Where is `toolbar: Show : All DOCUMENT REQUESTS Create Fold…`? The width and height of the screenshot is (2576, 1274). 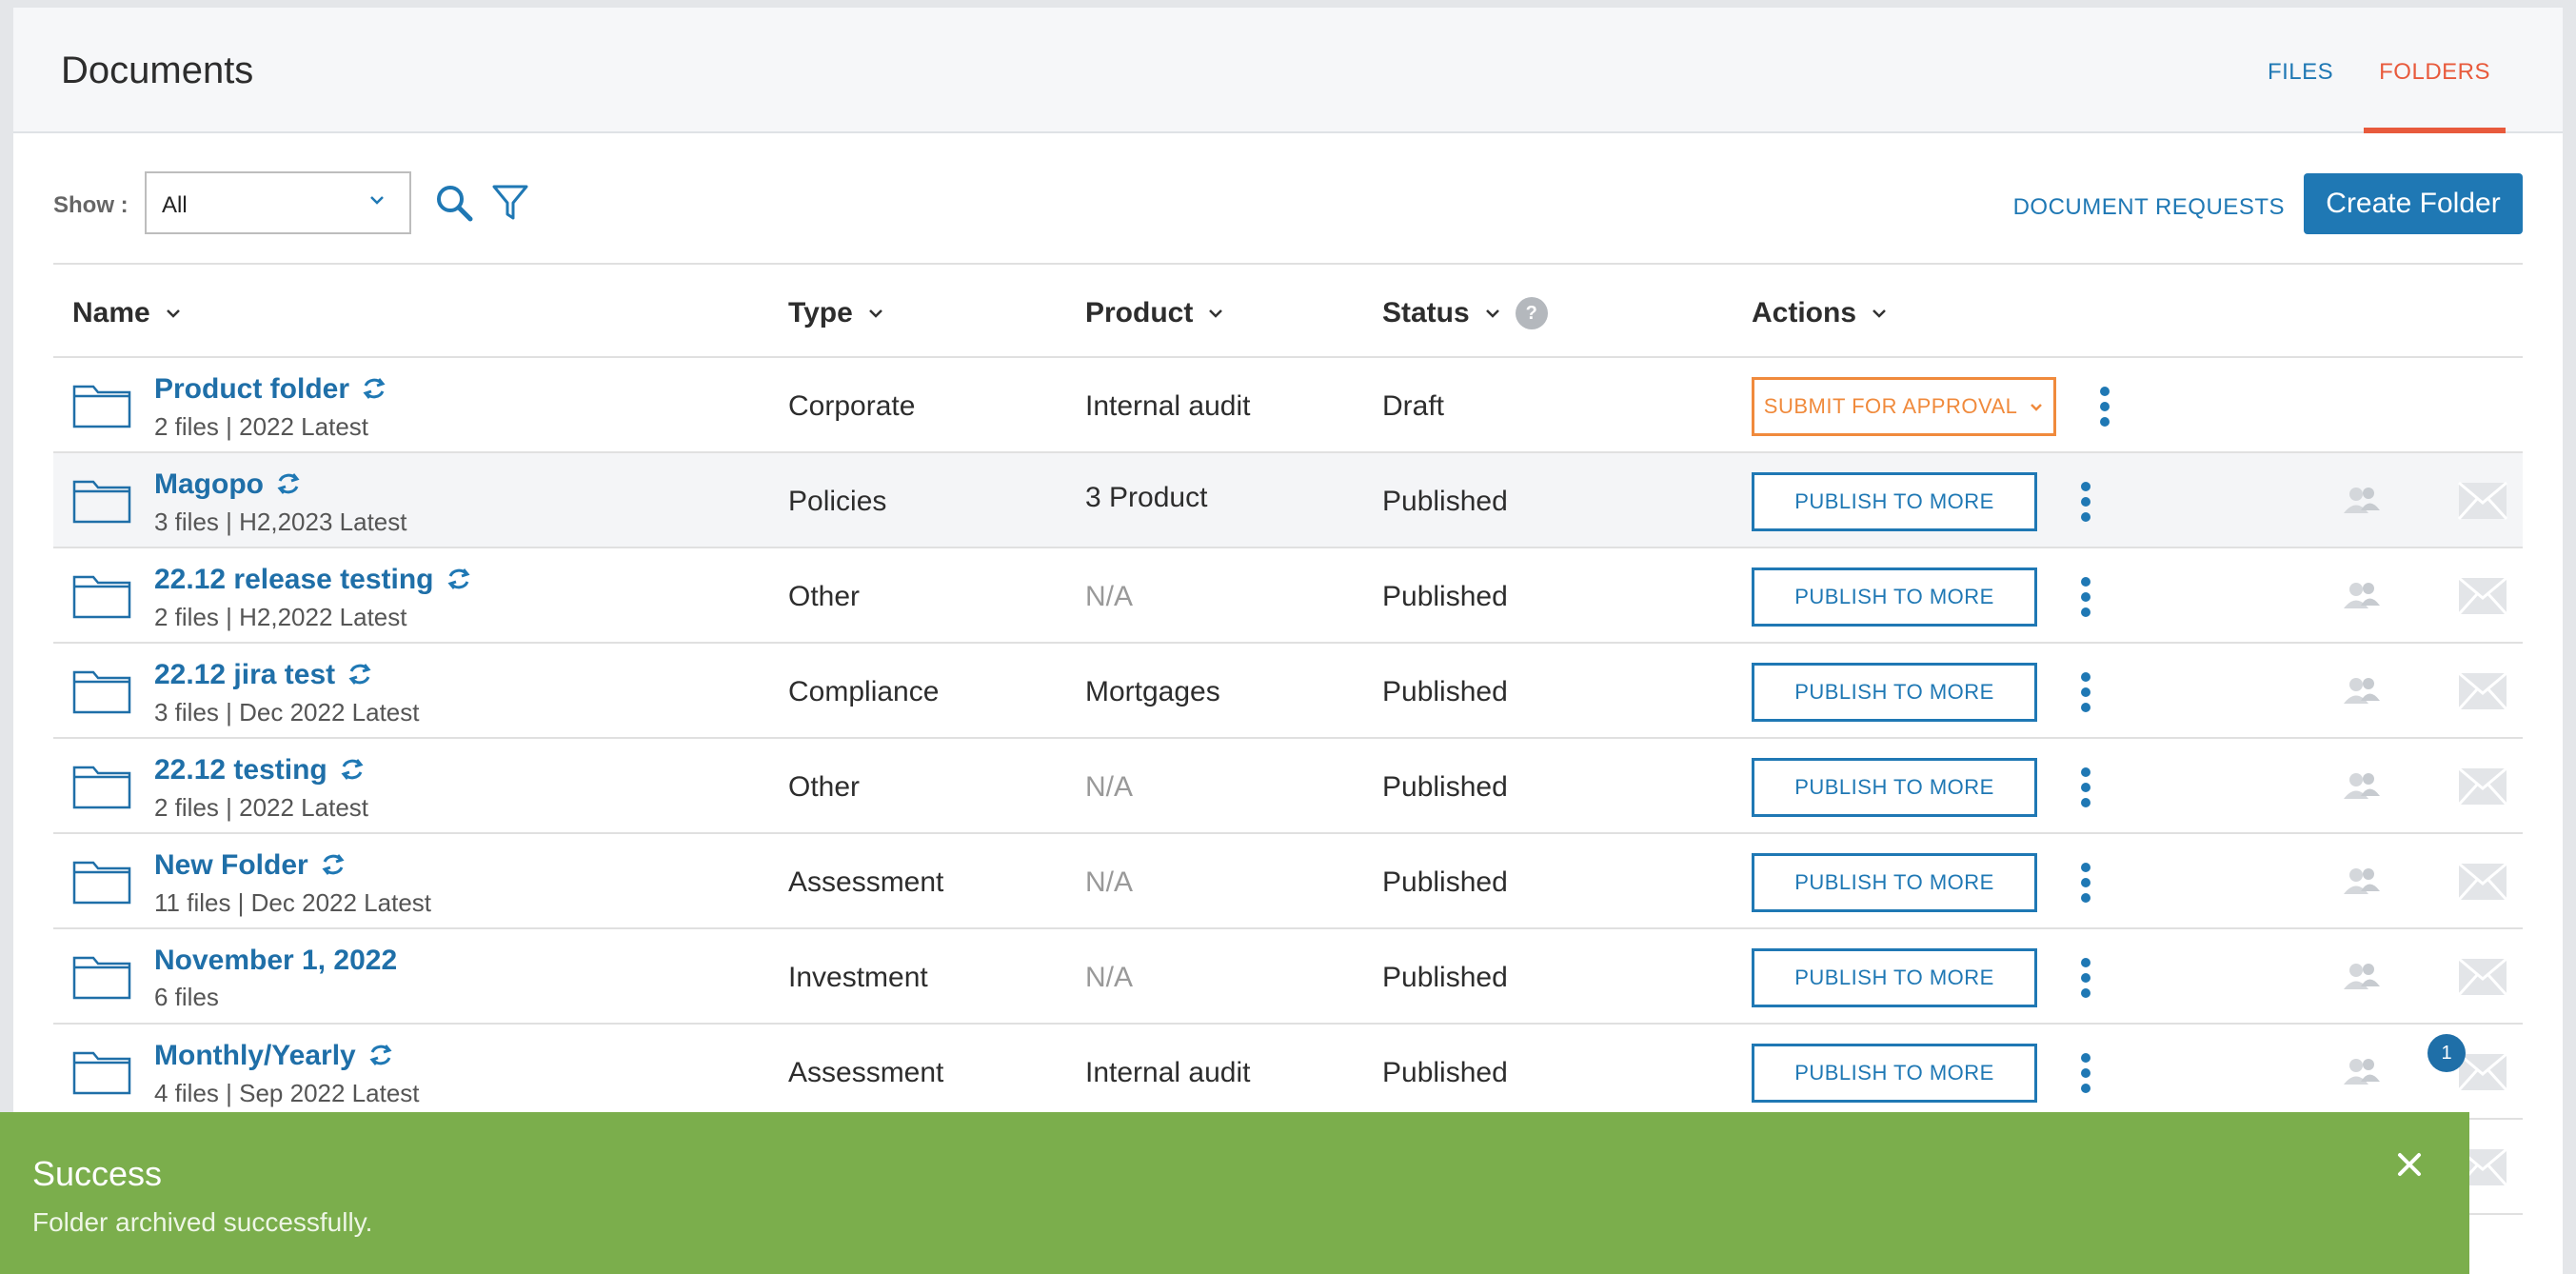
toolbar: Show : All DOCUMENT REQUESTS Create Fold… is located at coordinates (1288, 205).